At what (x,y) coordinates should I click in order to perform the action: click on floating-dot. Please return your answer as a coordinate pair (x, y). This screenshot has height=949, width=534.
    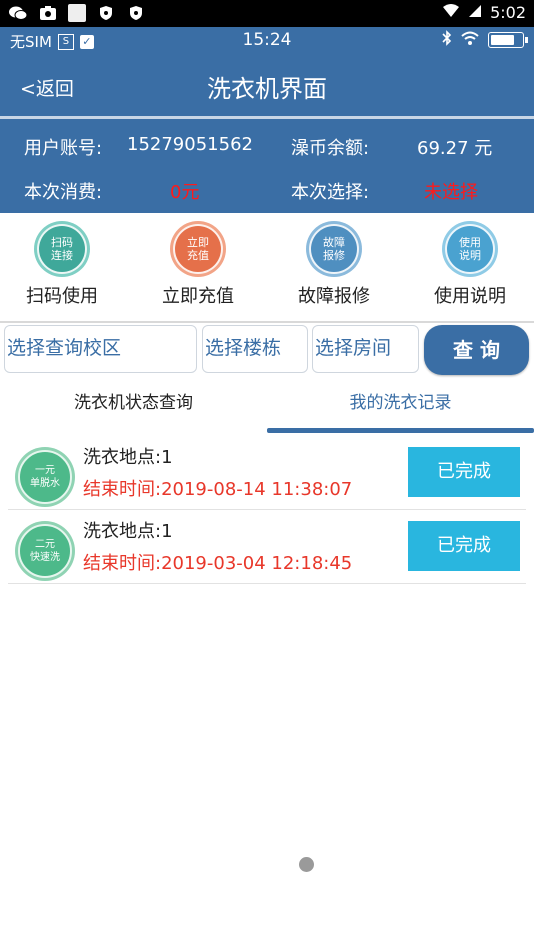
    Looking at the image, I should click on (306, 864).